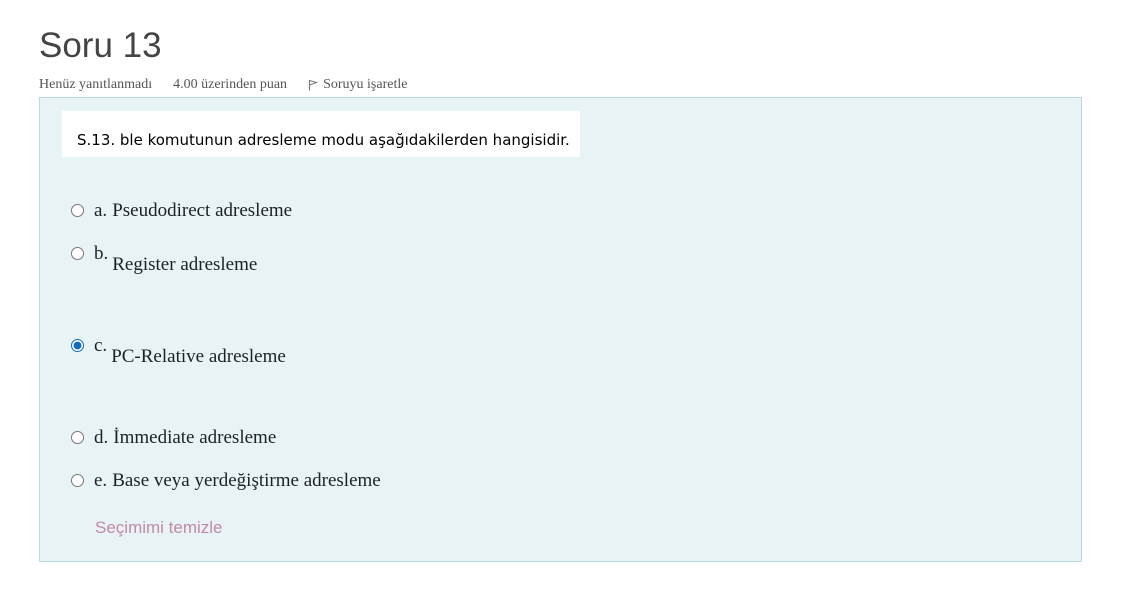 This screenshot has width=1127, height=589. I want to click on answer-option-c: c. PC-Relative adresleme, so click(178, 351).